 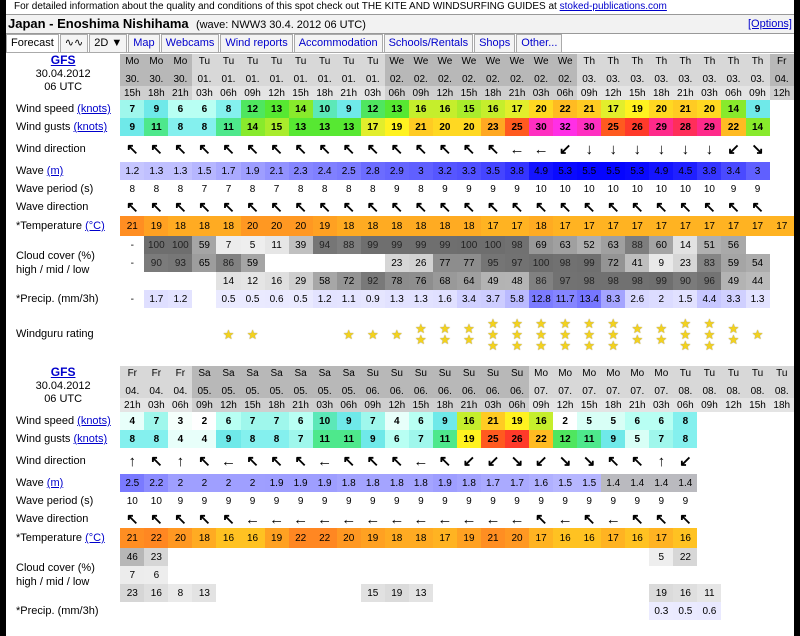 I want to click on hour-cell: 15h, so click(x=757, y=405).